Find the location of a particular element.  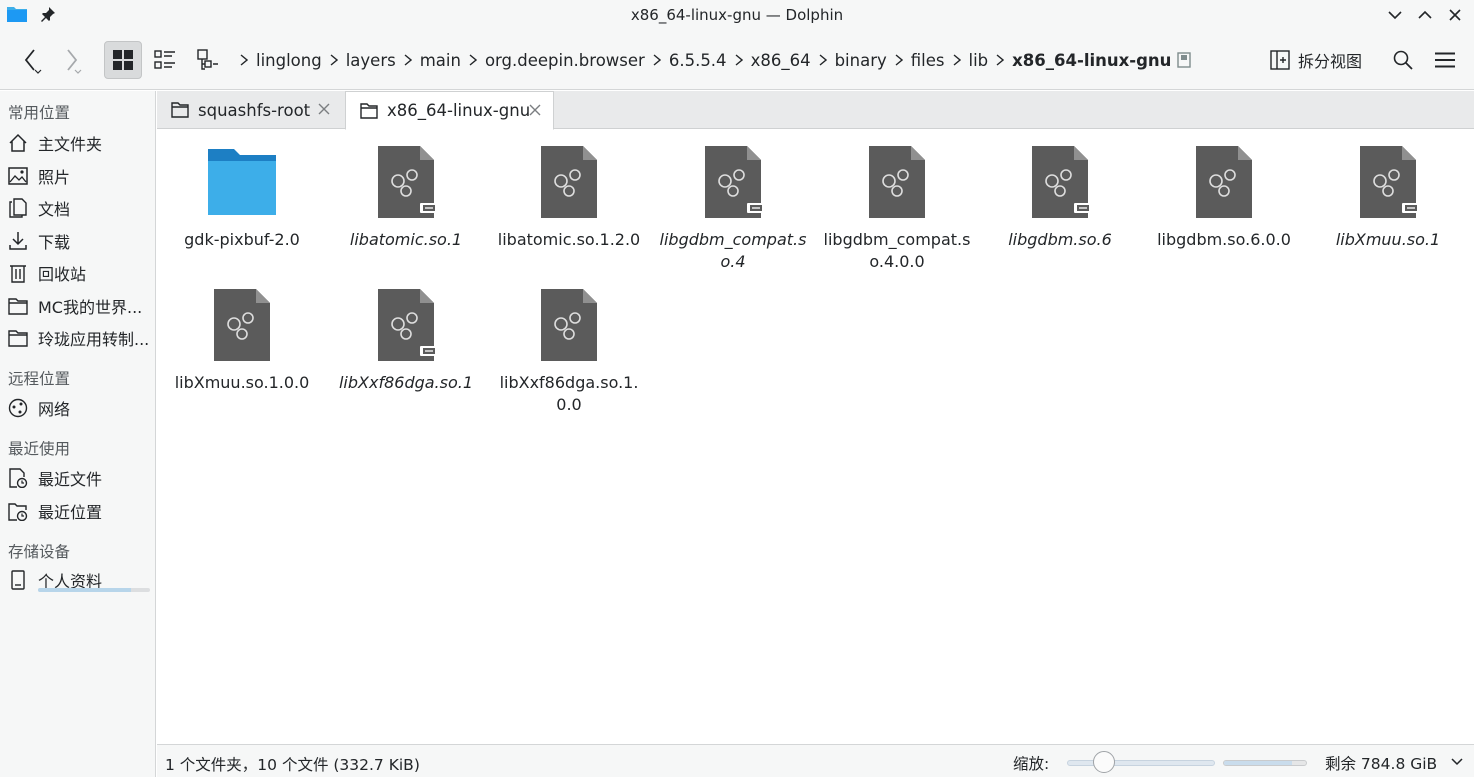

sidebar-item-downloads: 下载 is located at coordinates (77, 241).